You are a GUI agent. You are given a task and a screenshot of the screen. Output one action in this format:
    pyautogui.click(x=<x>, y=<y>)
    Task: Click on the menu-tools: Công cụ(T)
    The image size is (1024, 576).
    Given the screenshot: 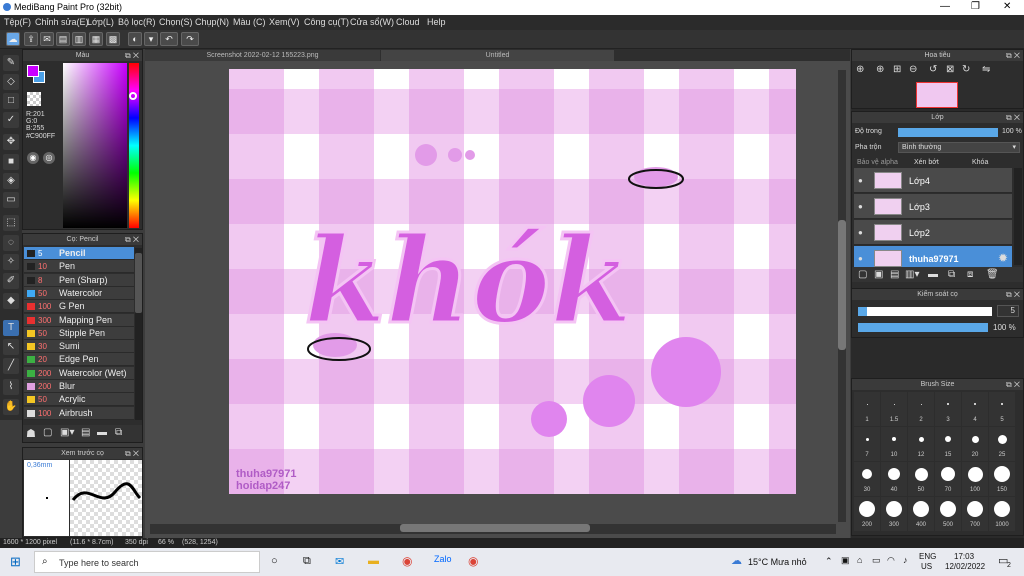 What is the action you would take?
    pyautogui.click(x=326, y=22)
    